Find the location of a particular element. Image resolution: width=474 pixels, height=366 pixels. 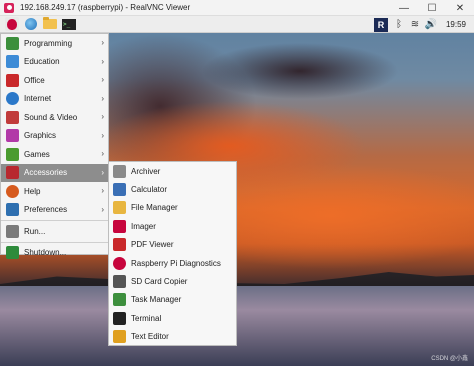

run-icon is located at coordinates (12, 231).